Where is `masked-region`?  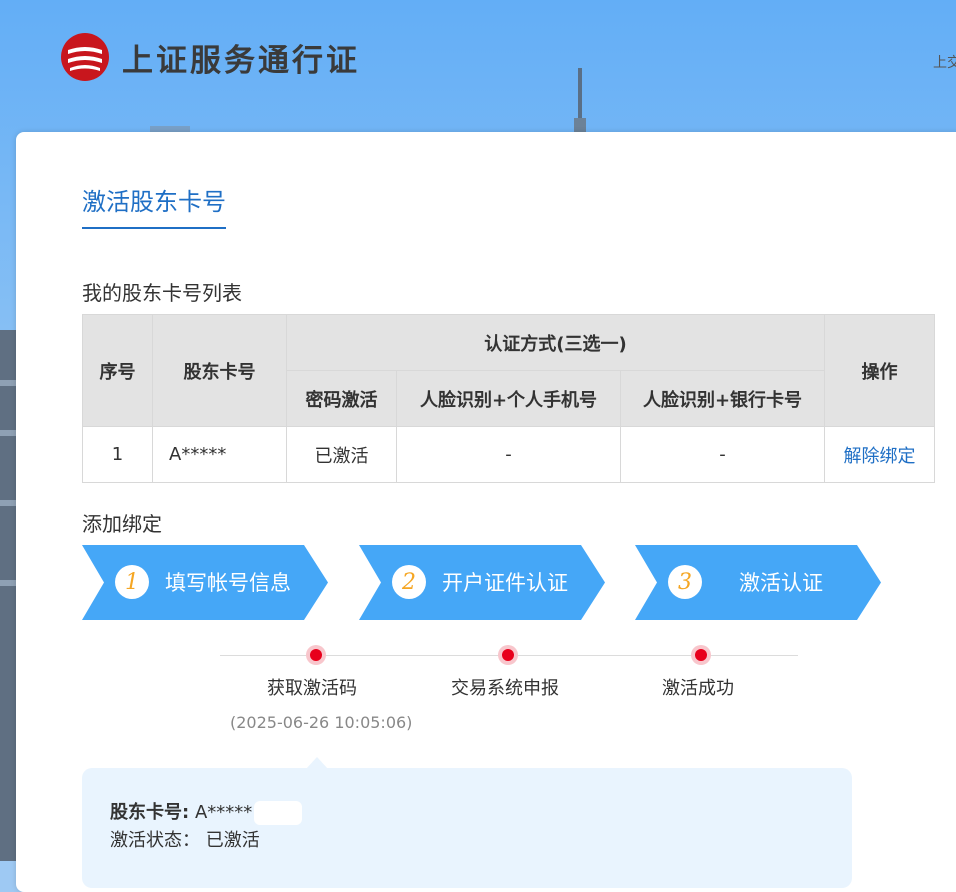
masked-region is located at coordinates (278, 813).